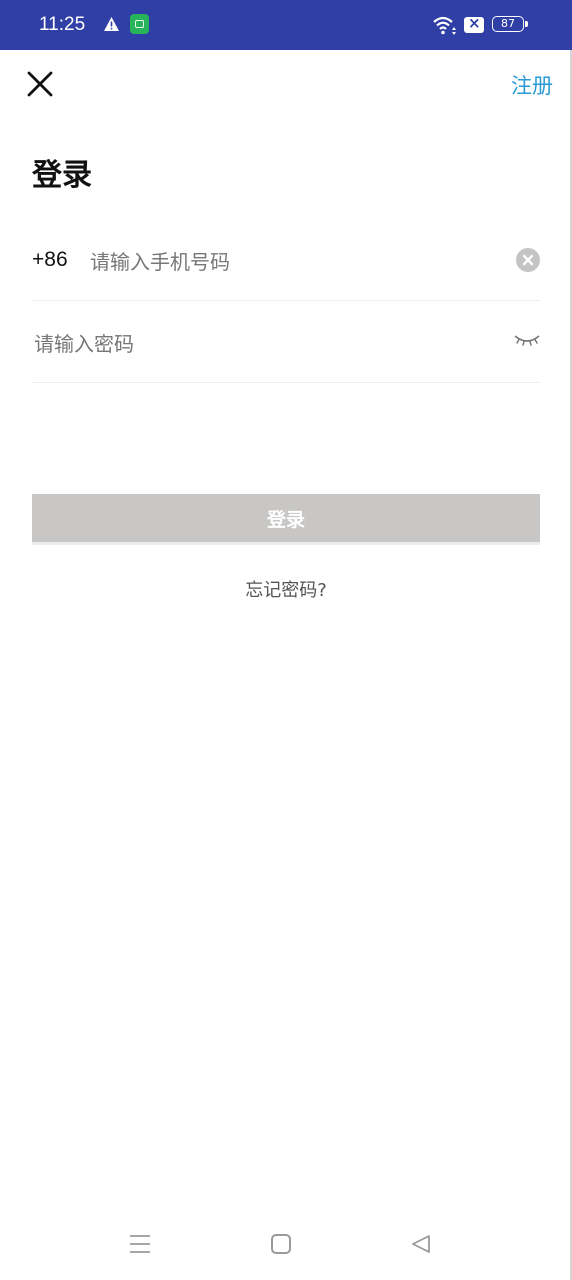  I want to click on password-input, so click(264, 344).